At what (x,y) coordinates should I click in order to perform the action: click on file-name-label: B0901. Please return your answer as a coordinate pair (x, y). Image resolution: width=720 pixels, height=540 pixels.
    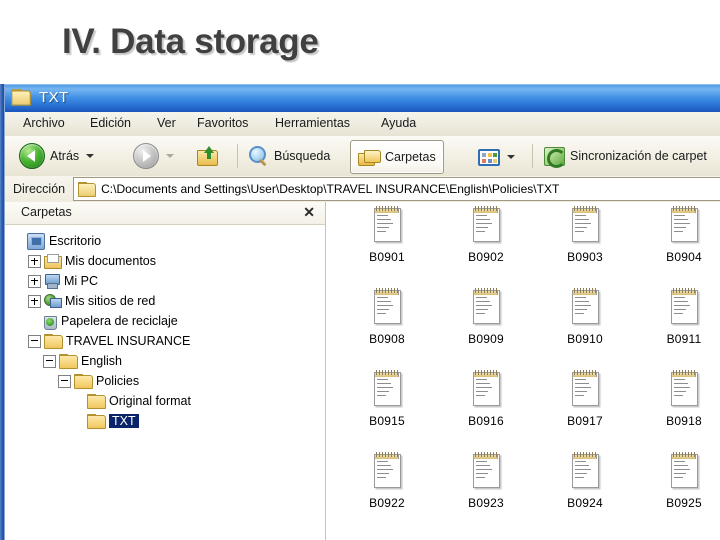
    Looking at the image, I should click on (387, 257).